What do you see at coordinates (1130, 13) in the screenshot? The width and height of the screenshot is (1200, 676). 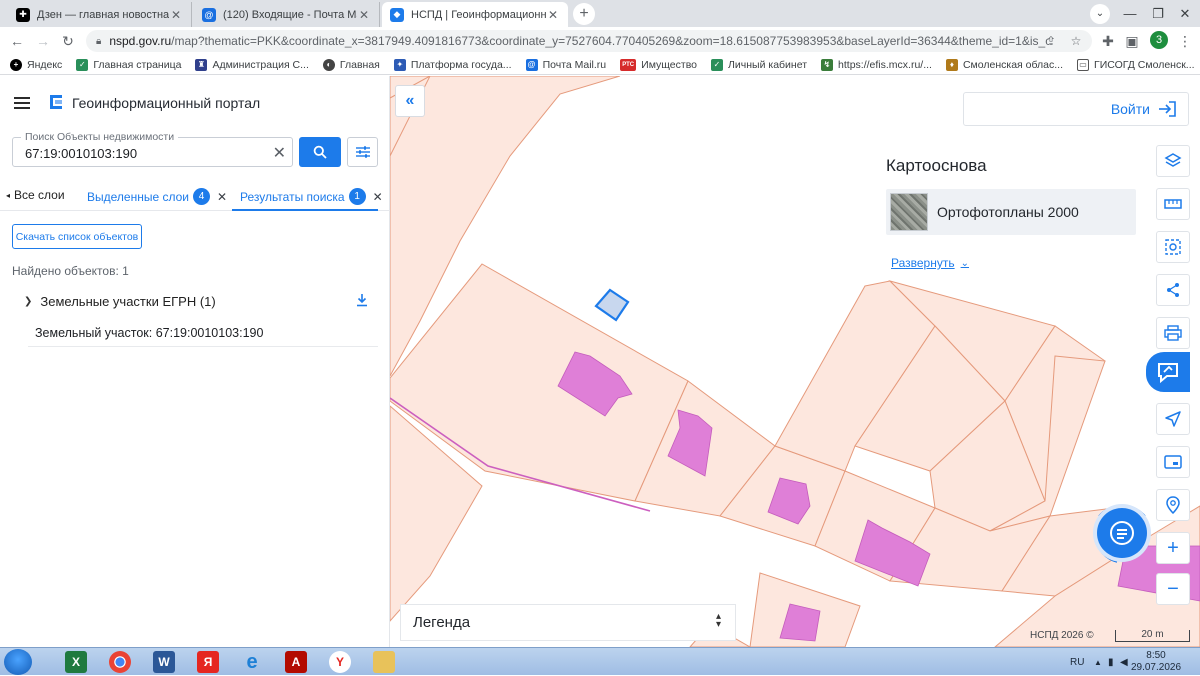 I see `minimize-window-icon: —` at bounding box center [1130, 13].